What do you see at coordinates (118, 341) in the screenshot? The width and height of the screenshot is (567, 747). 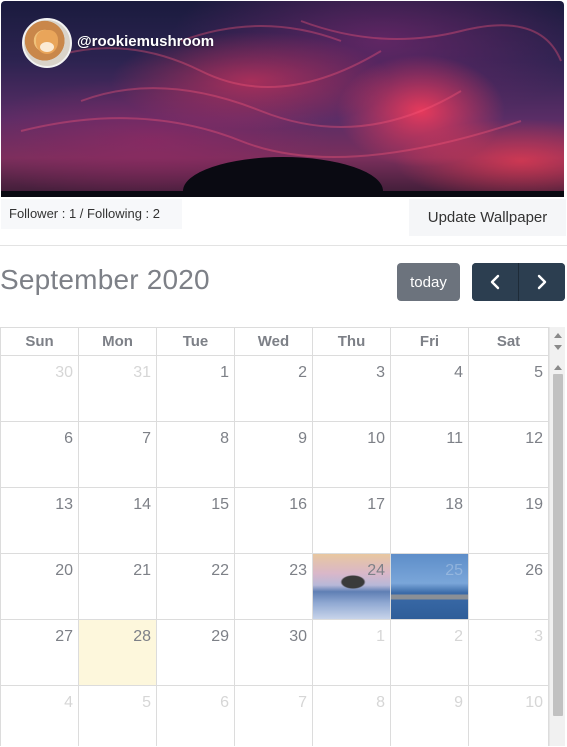 I see `weekday-mon: Mon` at bounding box center [118, 341].